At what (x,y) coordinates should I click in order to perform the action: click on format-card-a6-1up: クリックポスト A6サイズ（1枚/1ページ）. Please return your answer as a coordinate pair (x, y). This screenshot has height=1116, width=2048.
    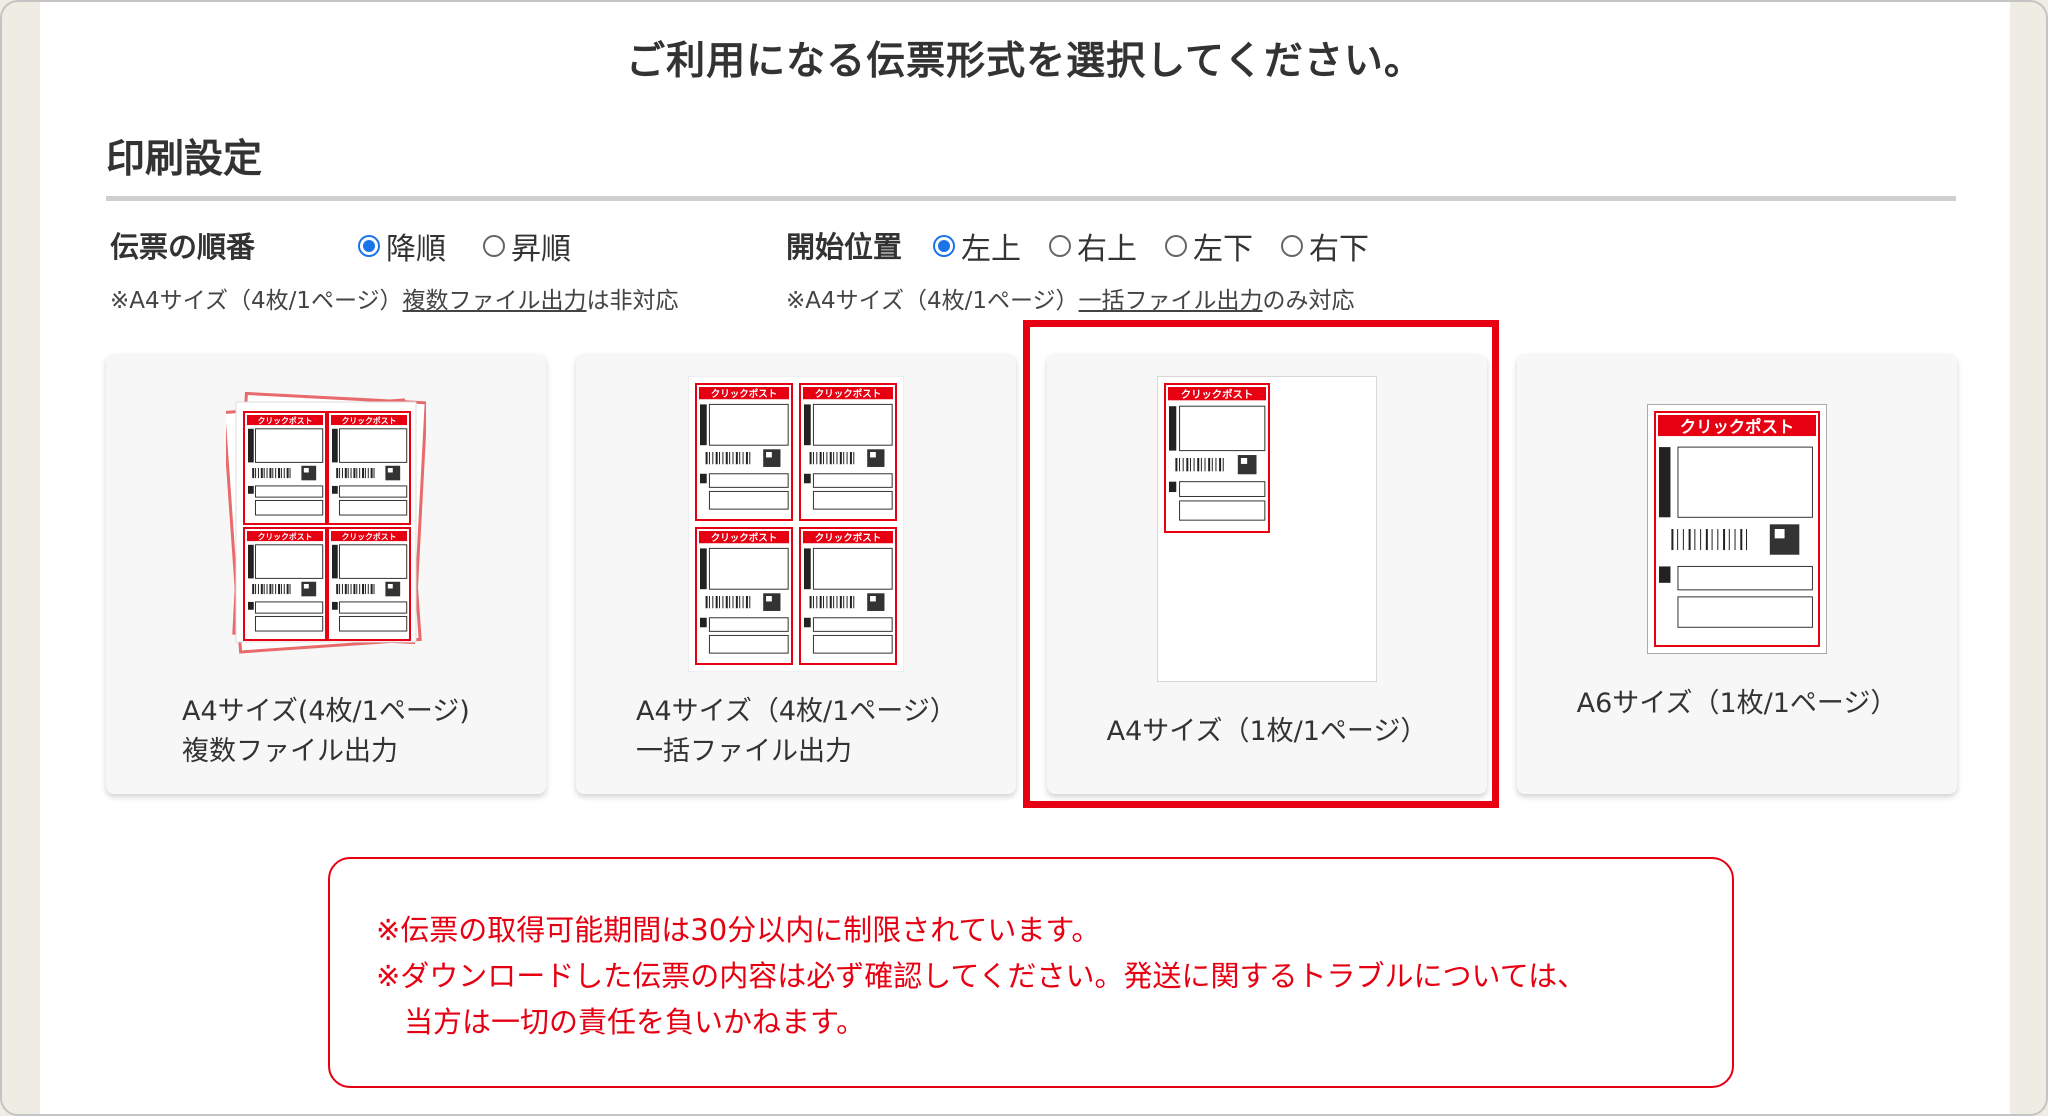
    Looking at the image, I should click on (1737, 574).